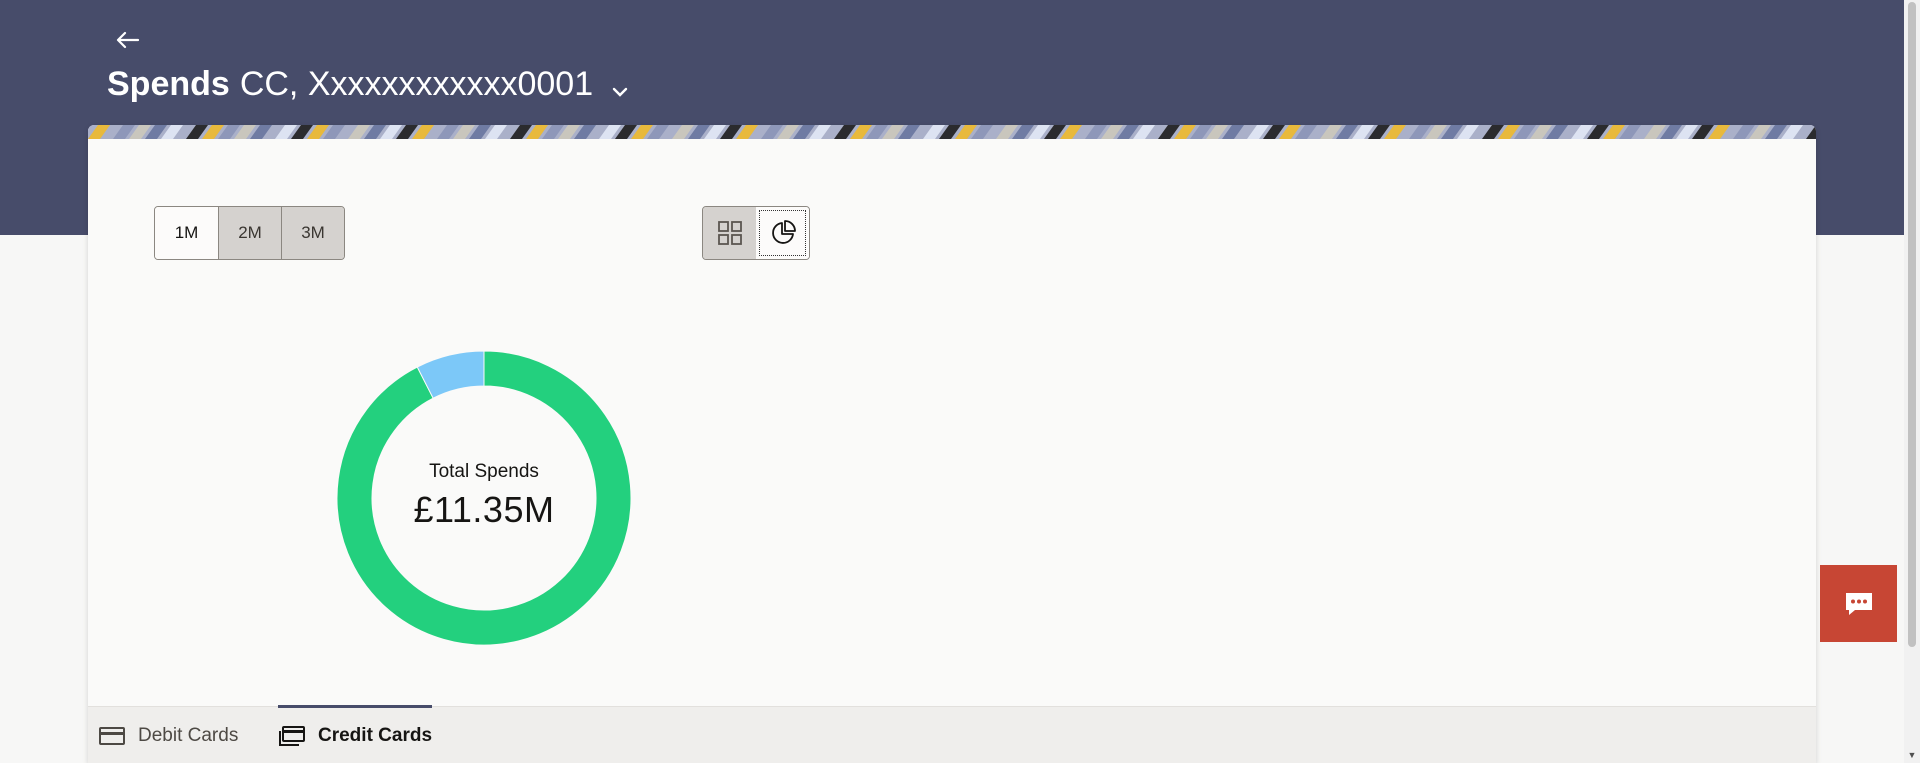 The height and width of the screenshot is (763, 1920). Describe the element at coordinates (312, 233) in the screenshot. I see `period-option-3m: 3M` at that location.